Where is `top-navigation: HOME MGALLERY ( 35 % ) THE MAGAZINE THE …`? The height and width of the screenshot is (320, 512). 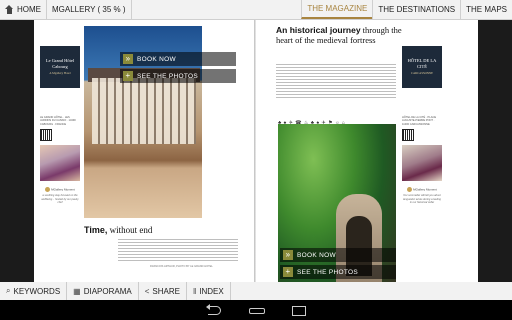 top-navigation: HOME MGALLERY ( 35 % ) THE MAGAZINE THE … is located at coordinates (256, 10).